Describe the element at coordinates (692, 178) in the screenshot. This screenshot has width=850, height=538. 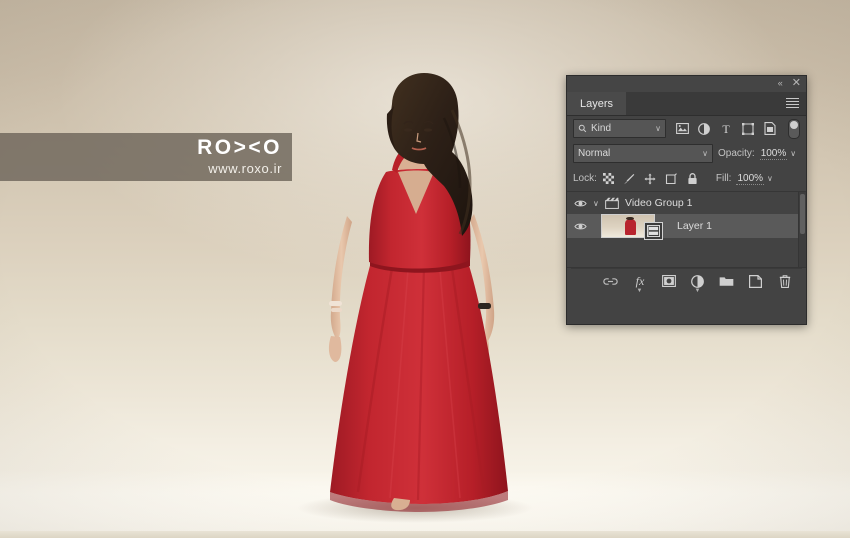
I see `lock-all-icon` at that location.